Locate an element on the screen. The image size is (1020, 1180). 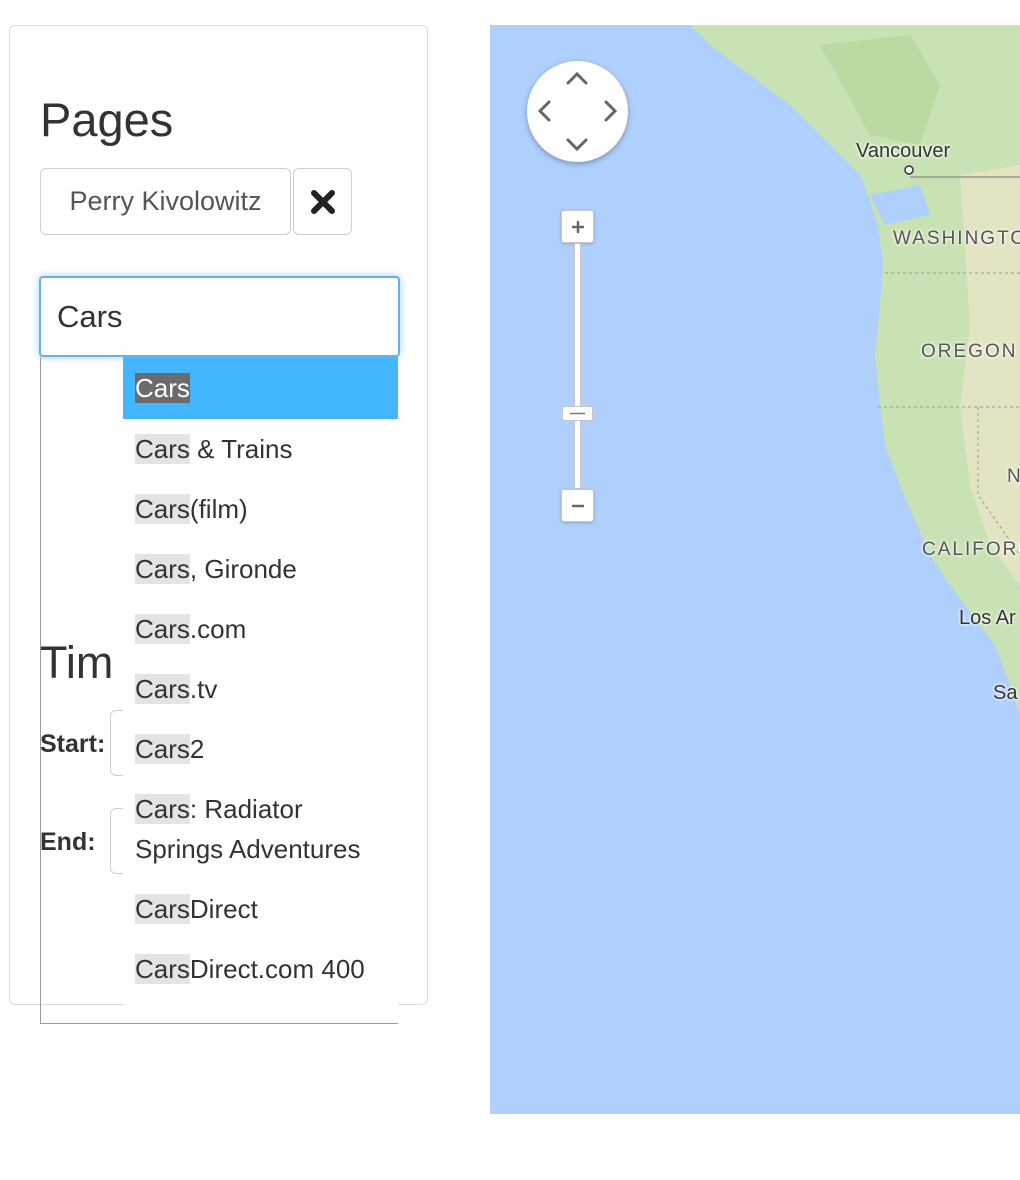
pages-heading: Pages is located at coordinates (107, 119).